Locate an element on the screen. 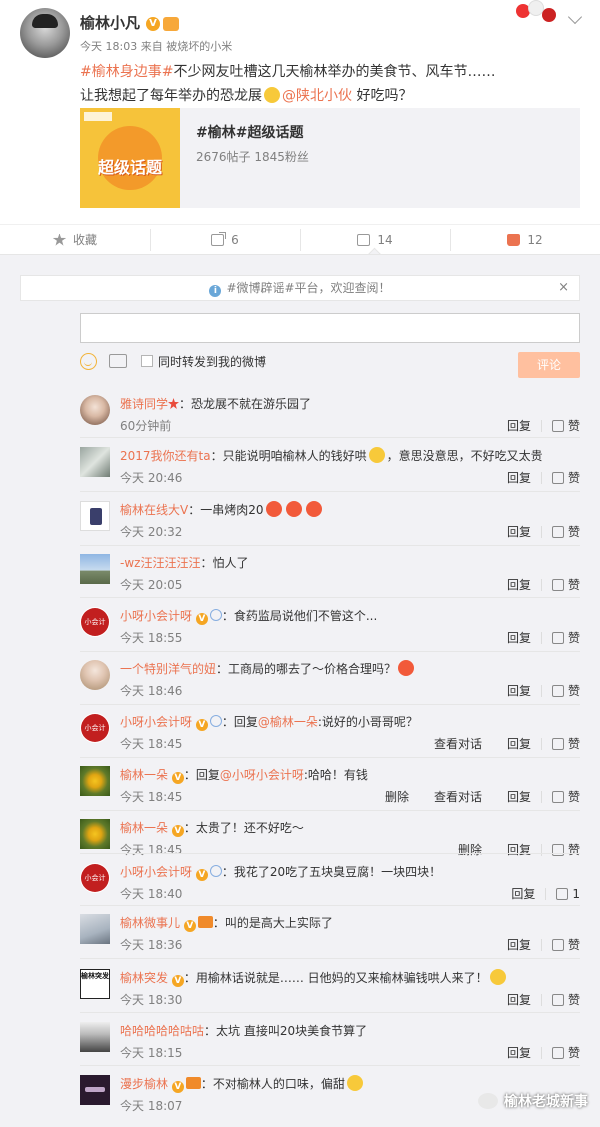 The width and height of the screenshot is (600, 1127). comment-body: 小呀小会计呀 V ：回复@榆林一朵:说好的小哥哥呢？ is located at coordinates (350, 722).